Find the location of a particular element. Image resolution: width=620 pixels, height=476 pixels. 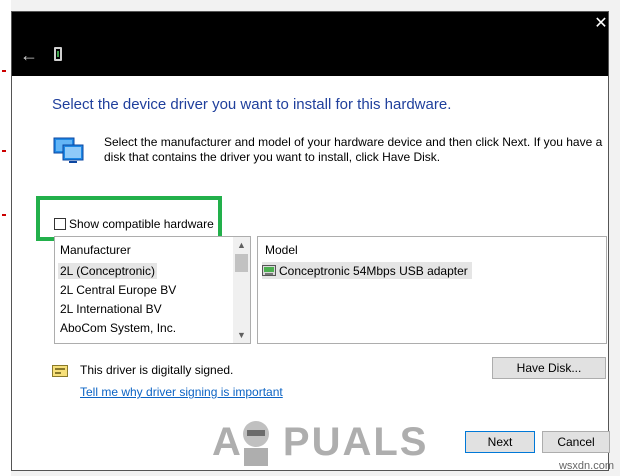

next-button: Next is located at coordinates (500, 442).